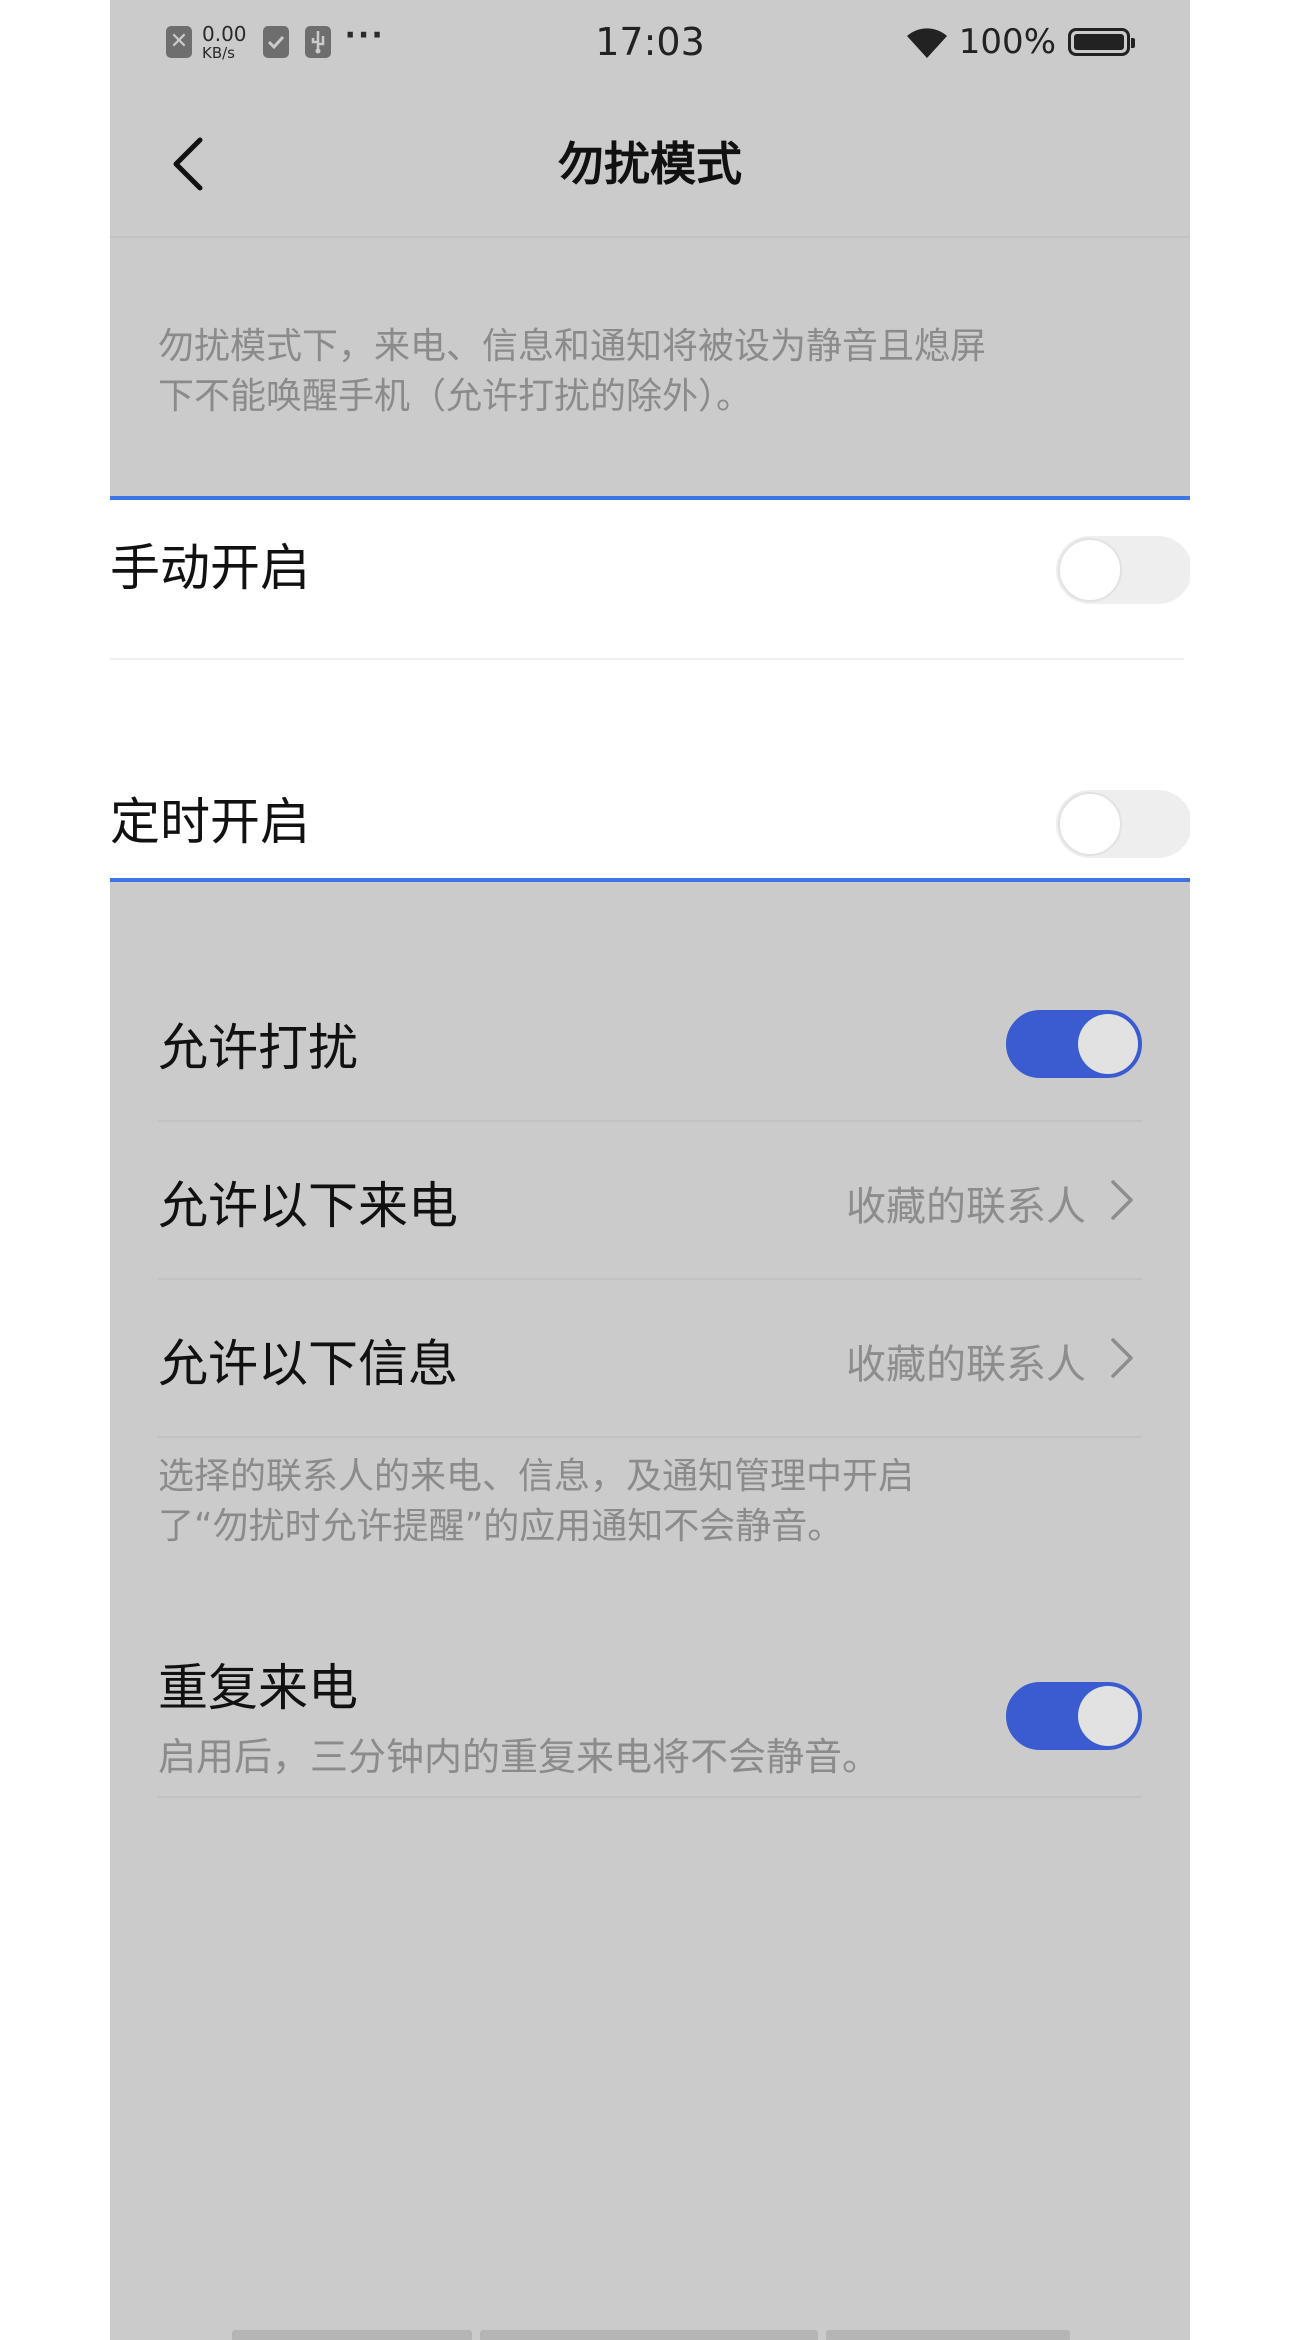 Image resolution: width=1300 pixels, height=2340 pixels. I want to click on allow-interruptions-row: 允许打扰, so click(650, 1043).